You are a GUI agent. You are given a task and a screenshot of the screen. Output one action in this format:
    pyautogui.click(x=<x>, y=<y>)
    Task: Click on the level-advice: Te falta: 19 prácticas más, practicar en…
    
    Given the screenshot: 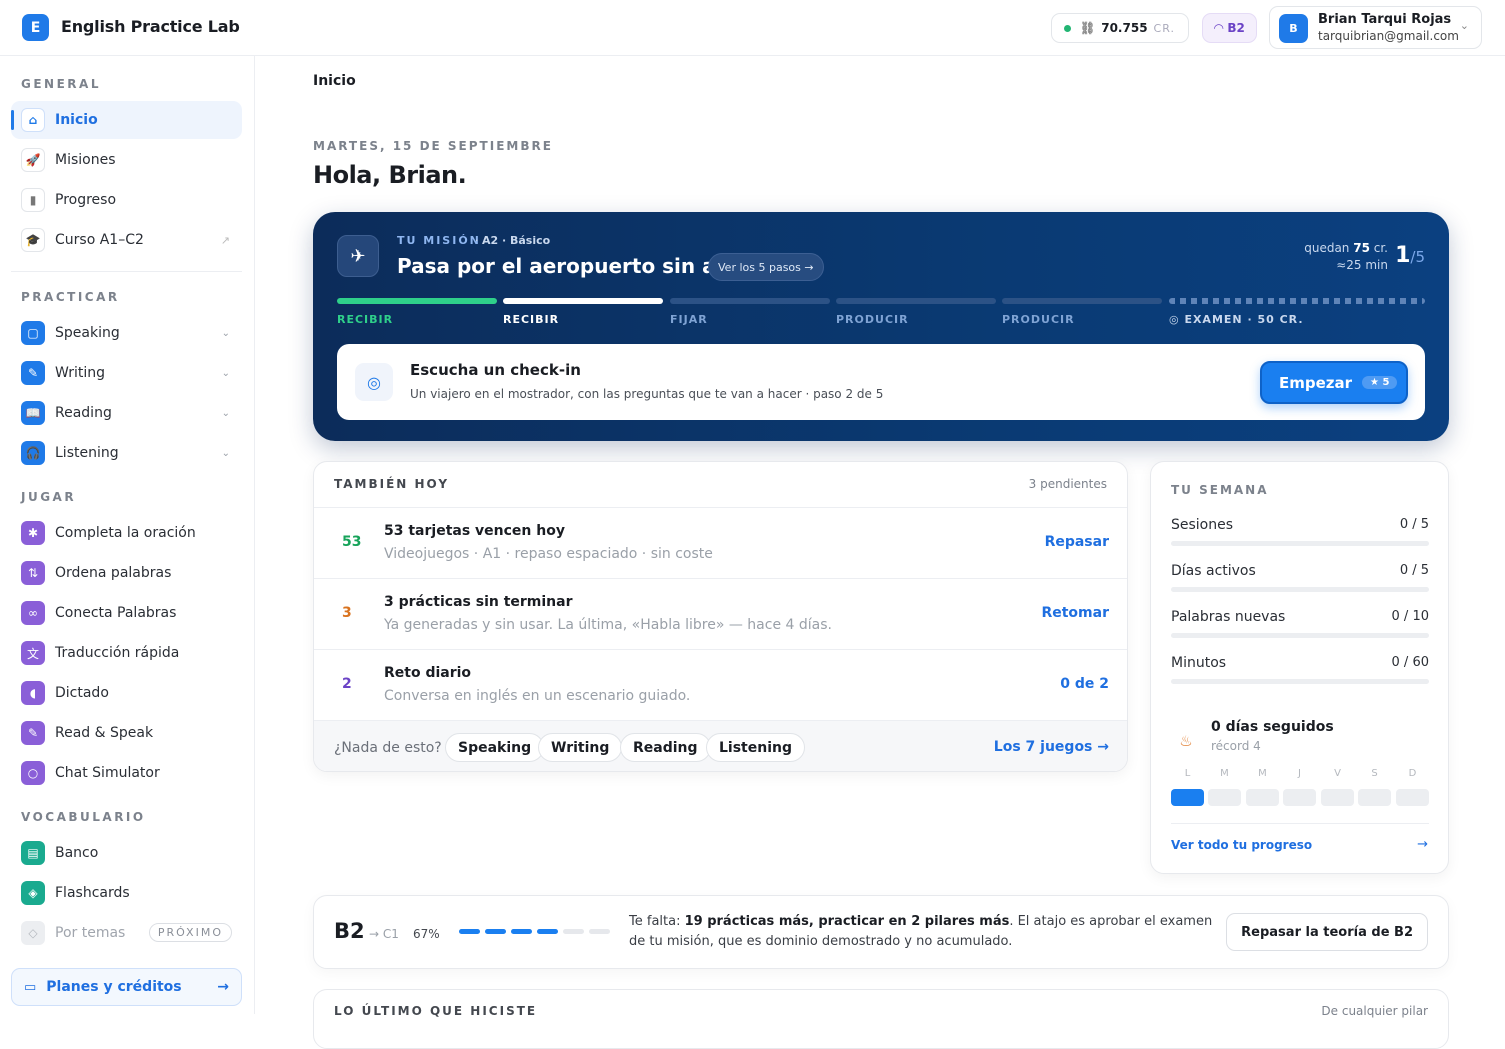 What is the action you would take?
    pyautogui.click(x=929, y=932)
    